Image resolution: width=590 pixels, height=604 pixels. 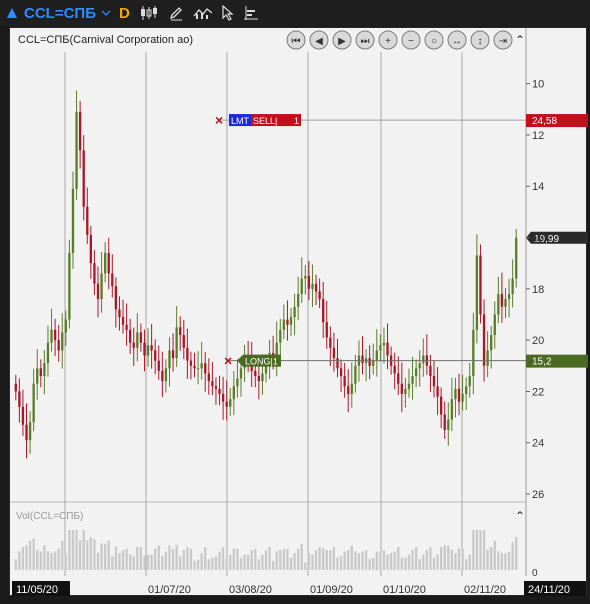 What do you see at coordinates (49, 516) in the screenshot?
I see `volume-title: Vol(CCL=СПБ)` at bounding box center [49, 516].